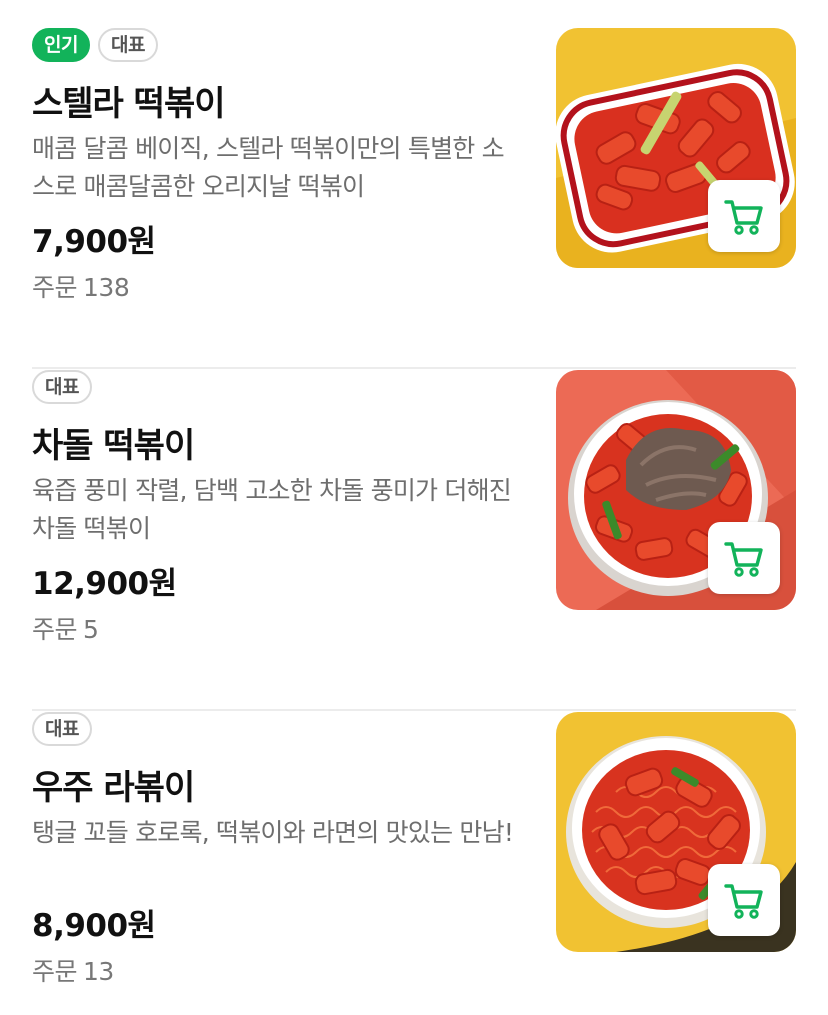 Image resolution: width=828 pixels, height=1015 pixels. Describe the element at coordinates (106, 287) in the screenshot. I see `order-count-value: 138` at that location.